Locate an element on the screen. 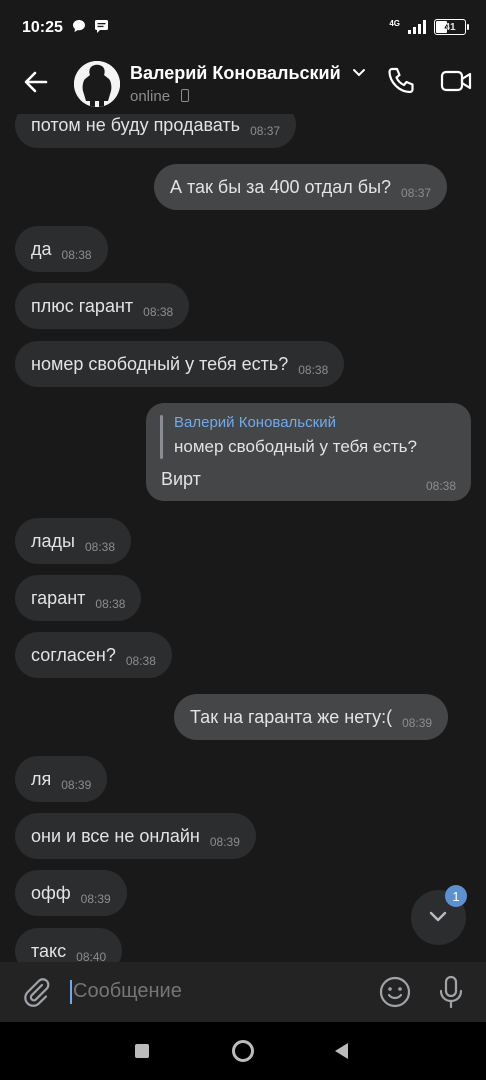 Image resolution: width=486 pixels, height=1080 pixels. message-incoming: лады 08:38 is located at coordinates (73, 541).